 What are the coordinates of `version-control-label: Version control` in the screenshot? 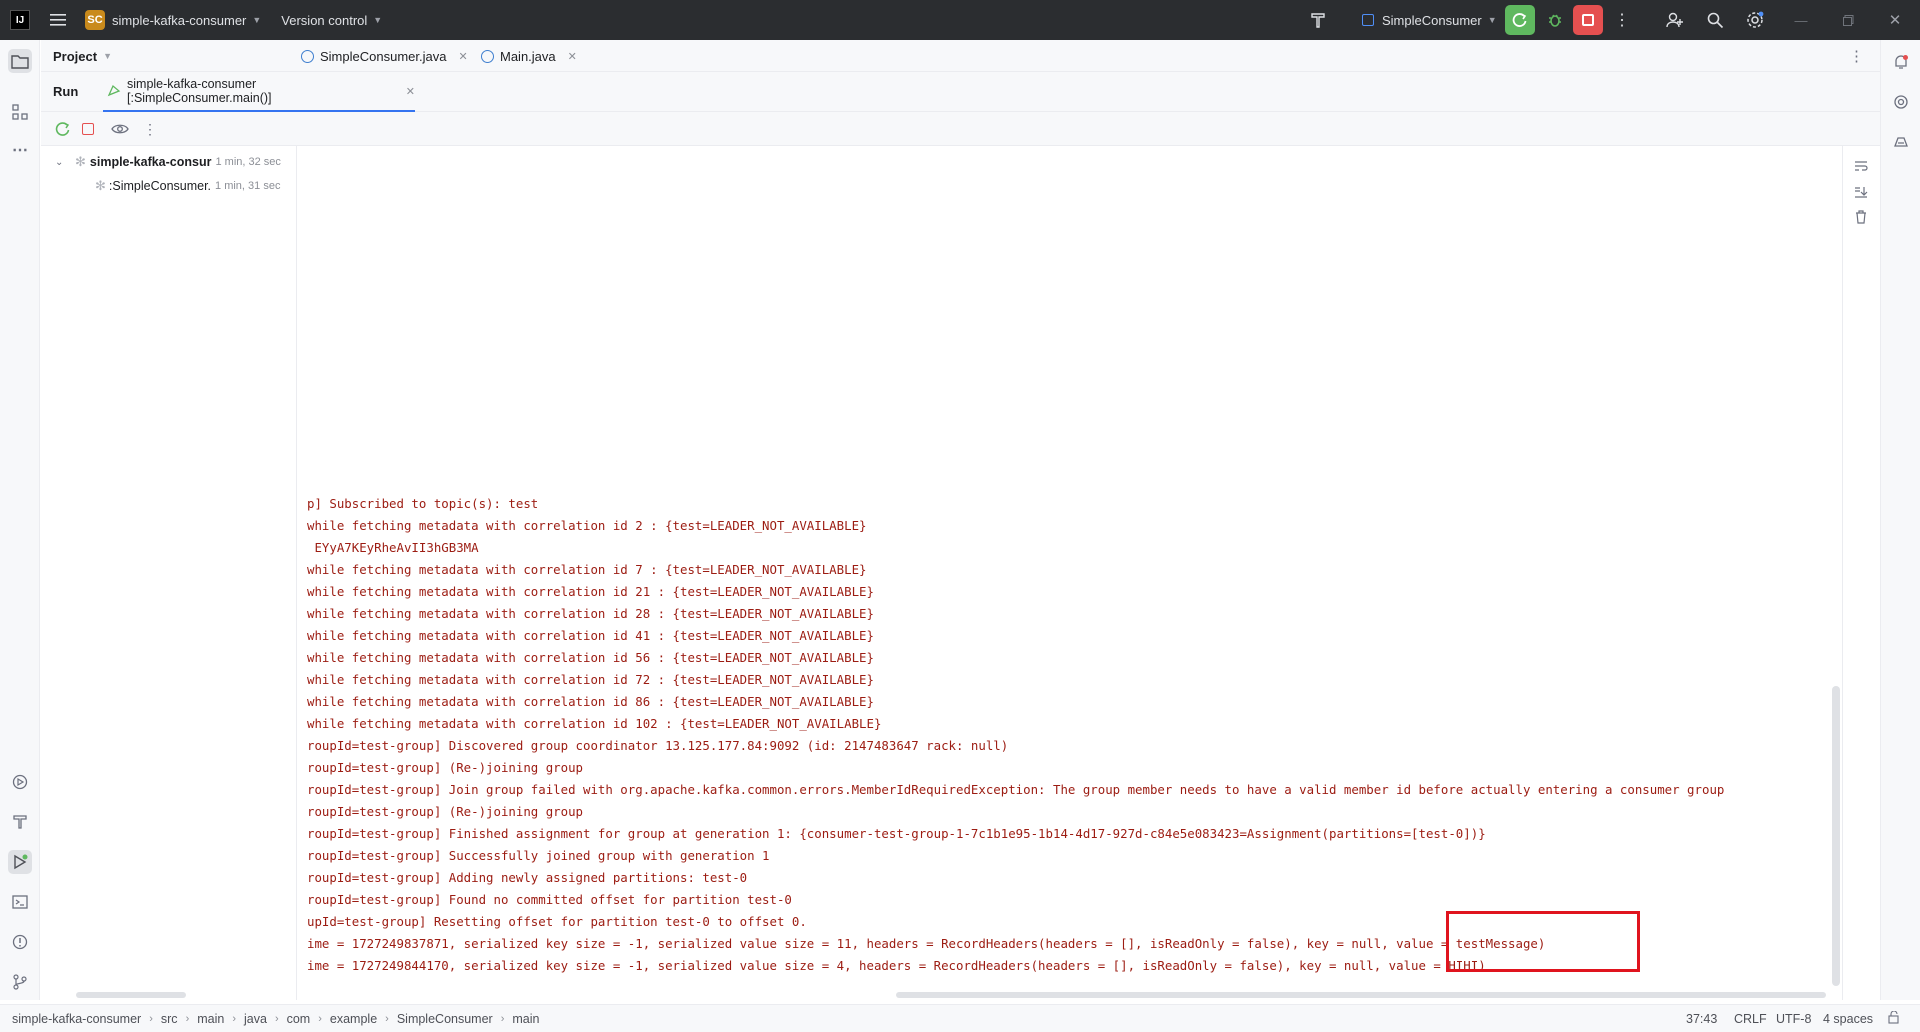 It's located at (324, 20).